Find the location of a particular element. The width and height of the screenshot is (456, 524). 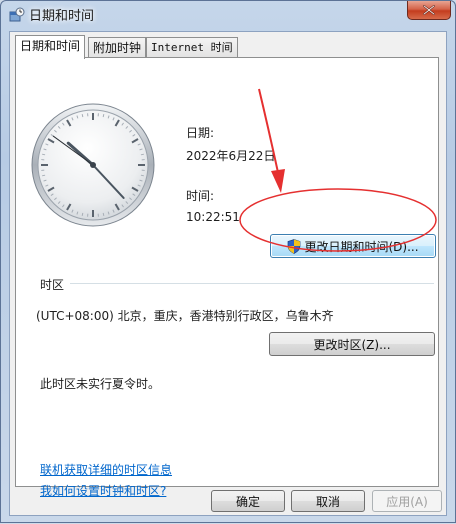

tab-date-time: 日期和时间 is located at coordinates (50, 47).